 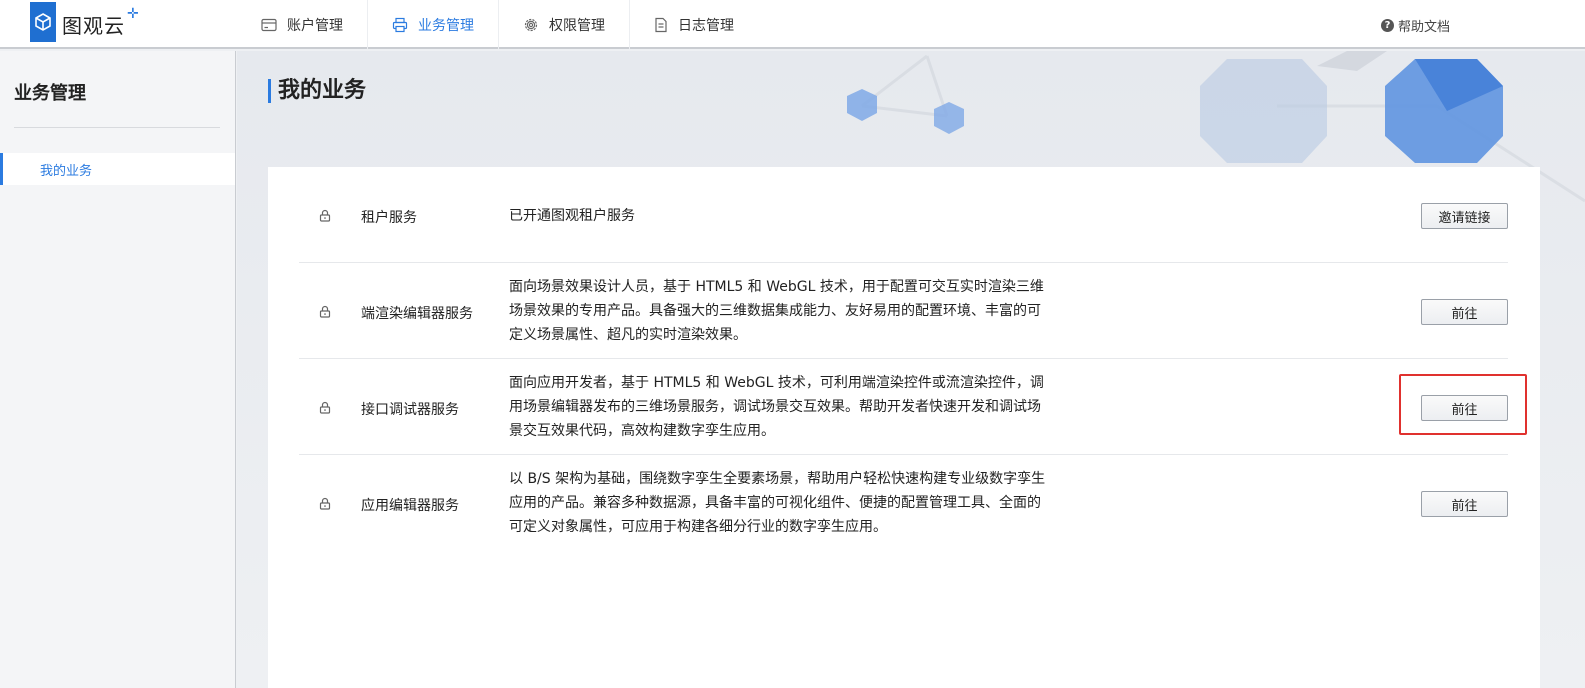 What do you see at coordinates (531, 24) in the screenshot?
I see `gear-icon` at bounding box center [531, 24].